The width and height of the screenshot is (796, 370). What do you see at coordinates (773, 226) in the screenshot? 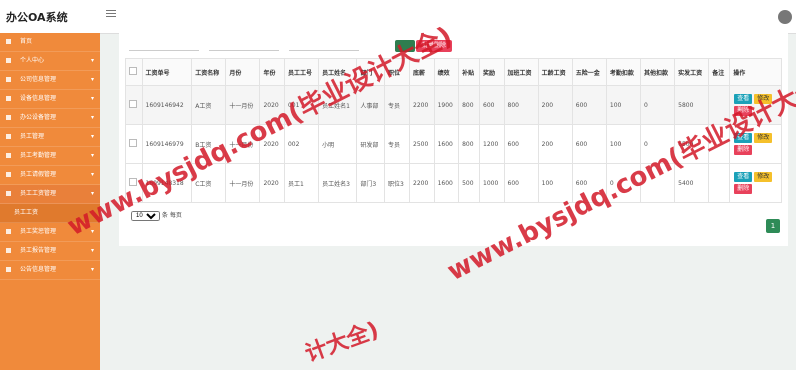
I see `page-number-button: 1` at bounding box center [773, 226].